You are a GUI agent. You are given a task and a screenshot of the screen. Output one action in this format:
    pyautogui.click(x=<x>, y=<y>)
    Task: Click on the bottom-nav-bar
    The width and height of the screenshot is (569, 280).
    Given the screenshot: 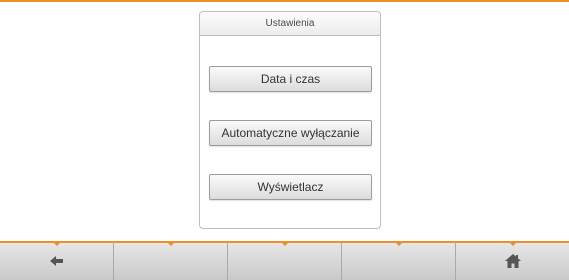 What is the action you would take?
    pyautogui.click(x=284, y=260)
    